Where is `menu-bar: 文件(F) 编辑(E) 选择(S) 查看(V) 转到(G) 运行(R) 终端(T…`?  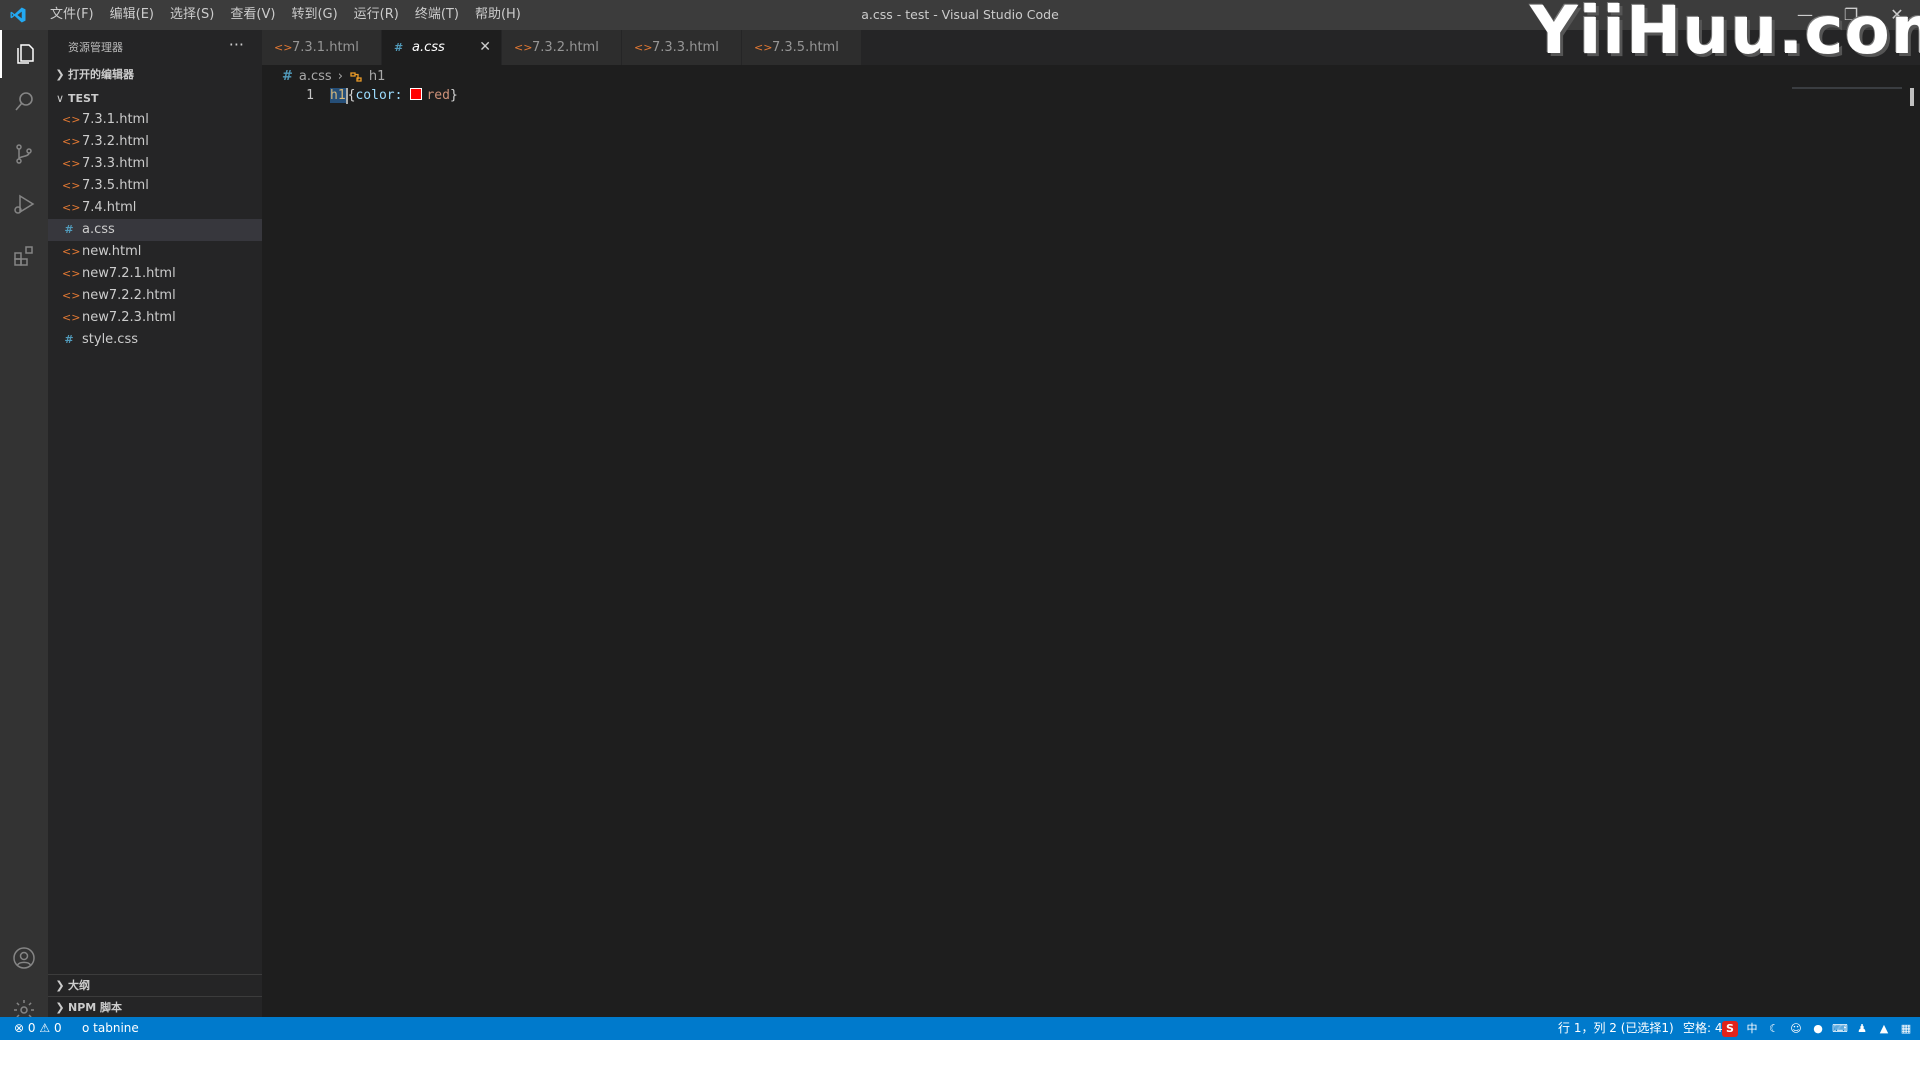 menu-bar: 文件(F) 编辑(E) 选择(S) 查看(V) 转到(G) 运行(R) 终端(T… is located at coordinates (285, 15).